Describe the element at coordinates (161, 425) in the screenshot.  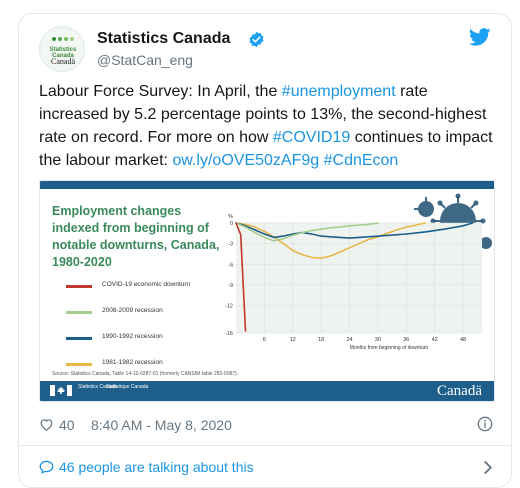
I see `tweet-timestamp: 8:40 AM - May 8, 2020` at that location.